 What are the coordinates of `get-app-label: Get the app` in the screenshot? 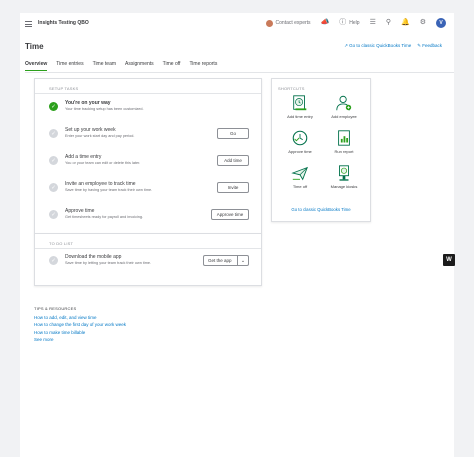 It's located at (220, 260).